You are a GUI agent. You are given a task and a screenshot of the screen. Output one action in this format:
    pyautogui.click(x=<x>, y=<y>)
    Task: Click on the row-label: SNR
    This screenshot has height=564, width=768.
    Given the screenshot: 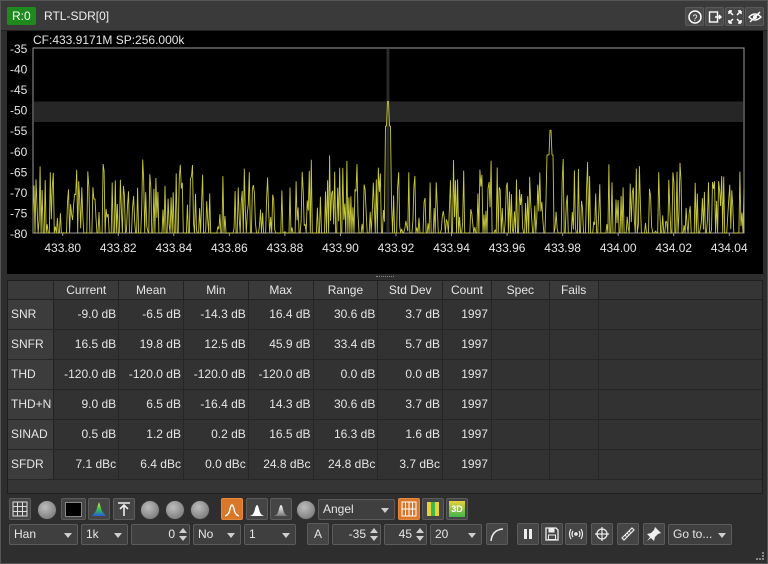 What is the action you would take?
    pyautogui.click(x=31, y=314)
    